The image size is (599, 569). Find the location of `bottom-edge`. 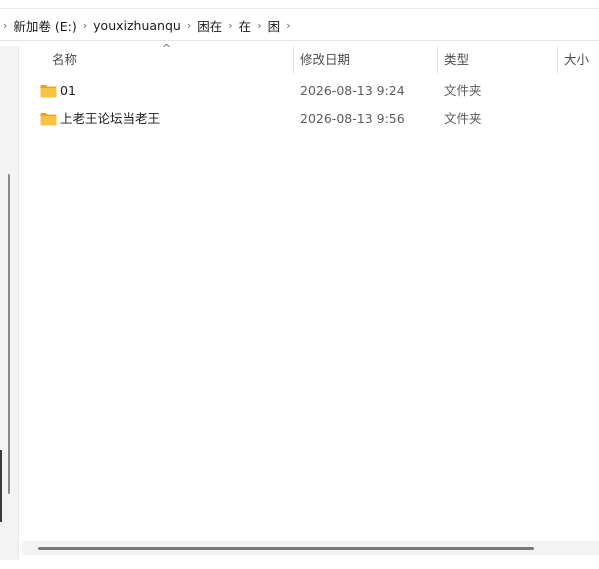

bottom-edge is located at coordinates (299, 564).